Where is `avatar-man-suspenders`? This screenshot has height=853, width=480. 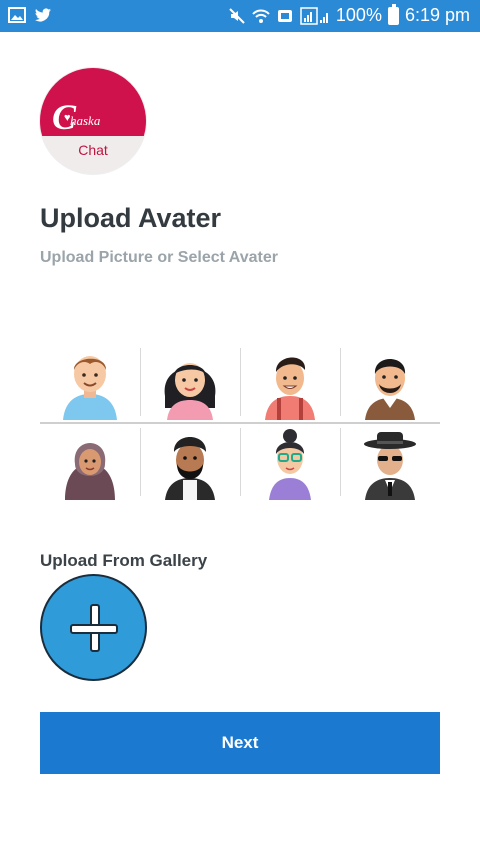 avatar-man-suspenders is located at coordinates (290, 382).